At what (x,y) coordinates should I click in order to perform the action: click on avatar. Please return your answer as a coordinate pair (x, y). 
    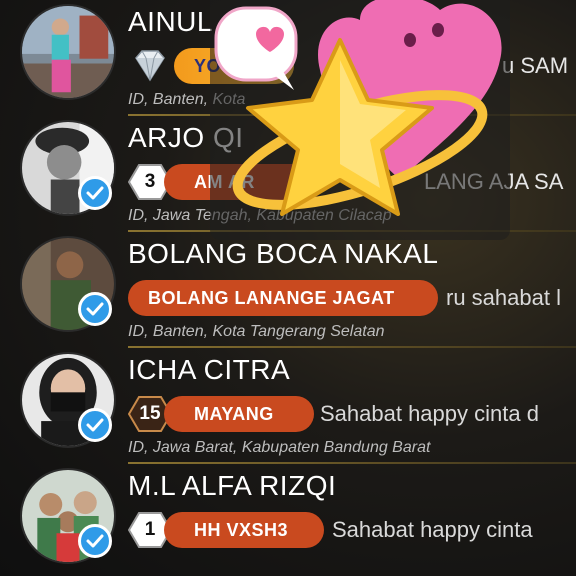
    Looking at the image, I should click on (68, 52).